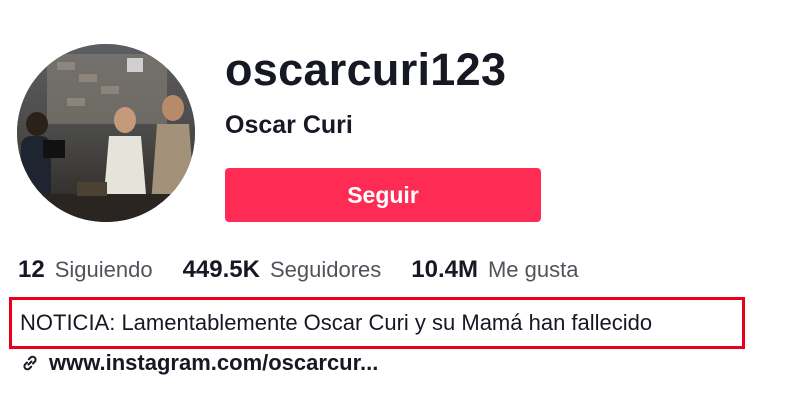  Describe the element at coordinates (221, 269) in the screenshot. I see `followers-count: 449.5K` at that location.